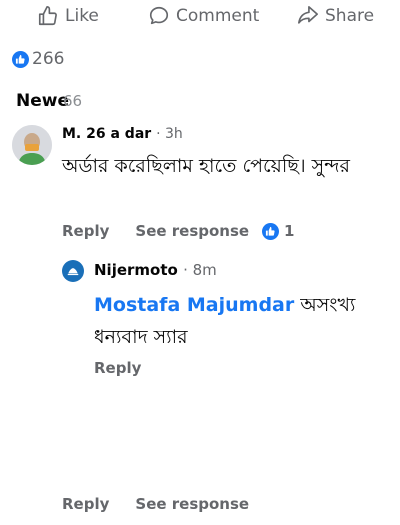 The height and width of the screenshot is (525, 400). I want to click on comment-time: · 3h, so click(169, 134).